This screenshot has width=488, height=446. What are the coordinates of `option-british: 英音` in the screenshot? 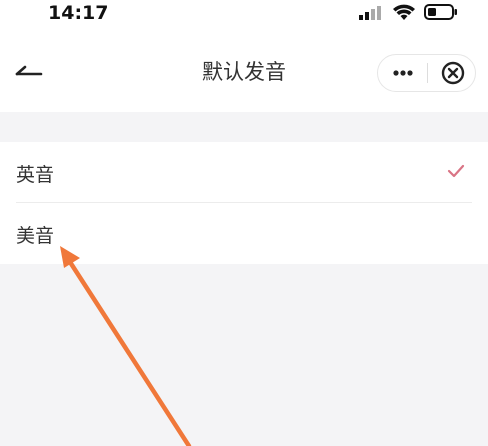 It's located at (244, 172).